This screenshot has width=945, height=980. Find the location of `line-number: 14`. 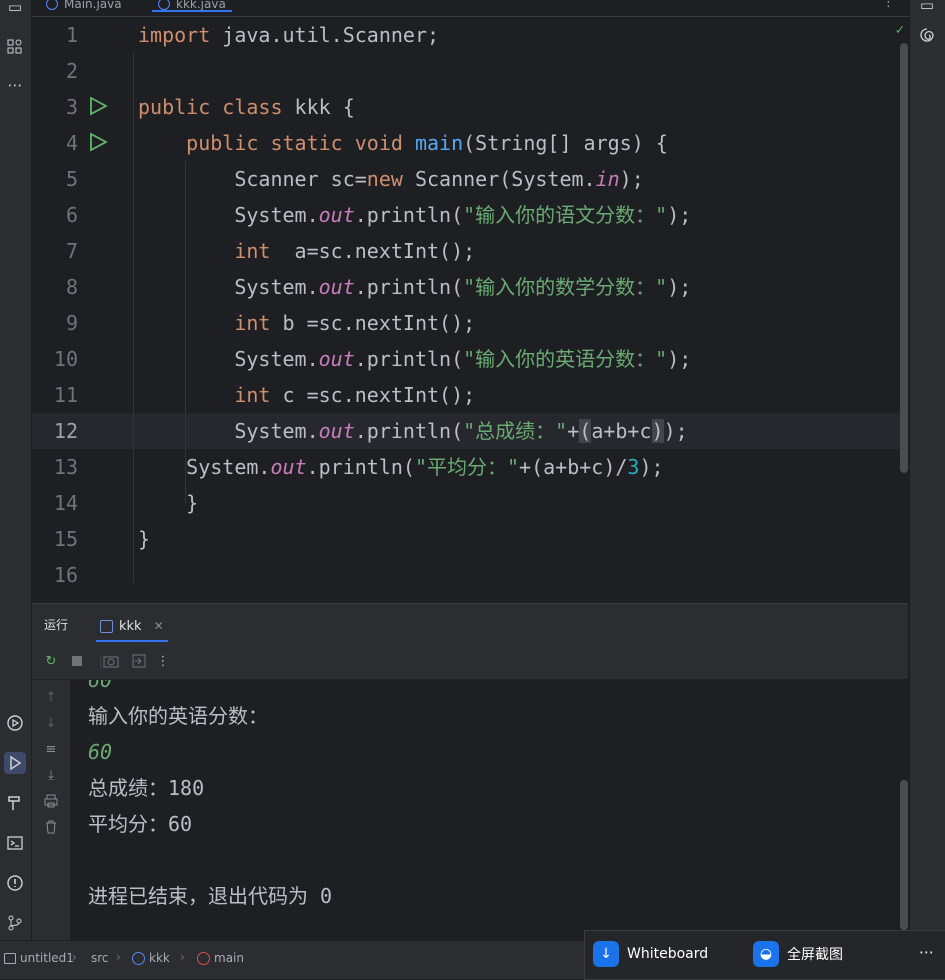

line-number: 14 is located at coordinates (55, 503).